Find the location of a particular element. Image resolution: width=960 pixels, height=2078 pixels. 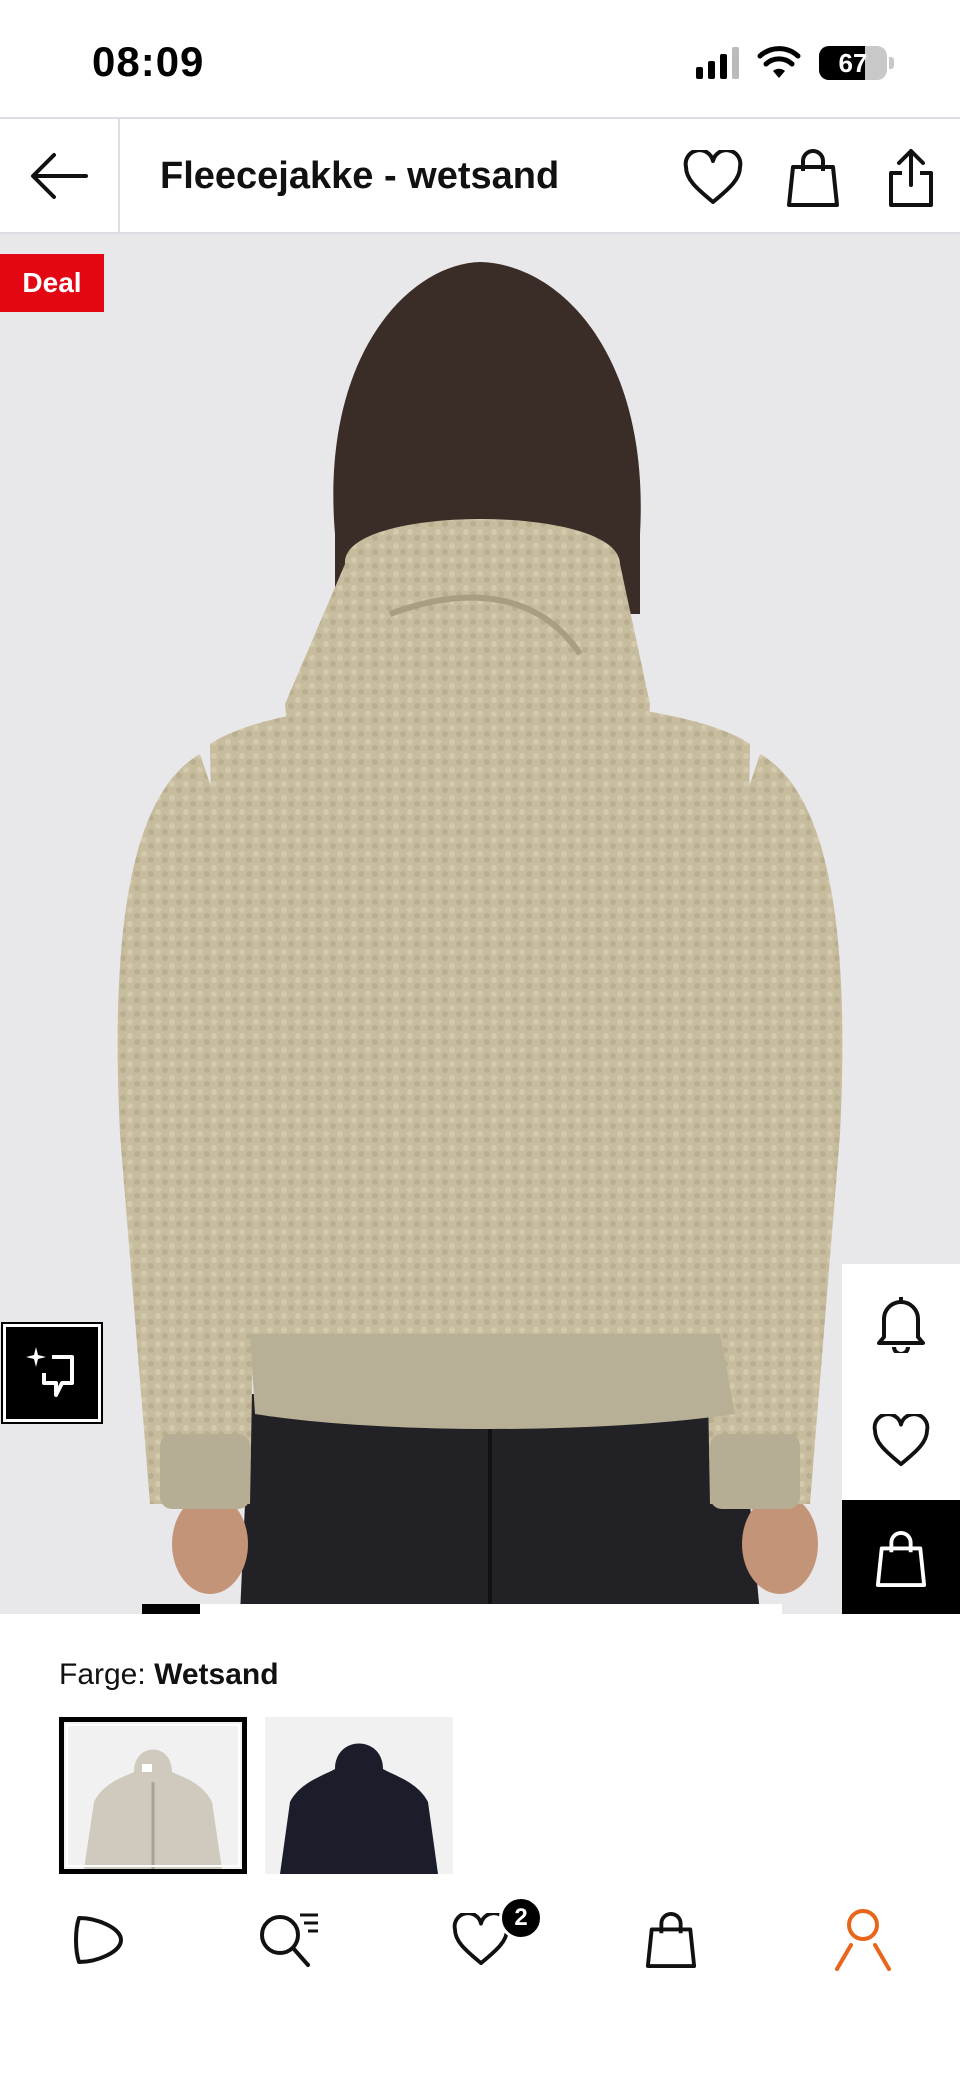

page-title: Fleecejakke - wetsand is located at coordinates (360, 176).